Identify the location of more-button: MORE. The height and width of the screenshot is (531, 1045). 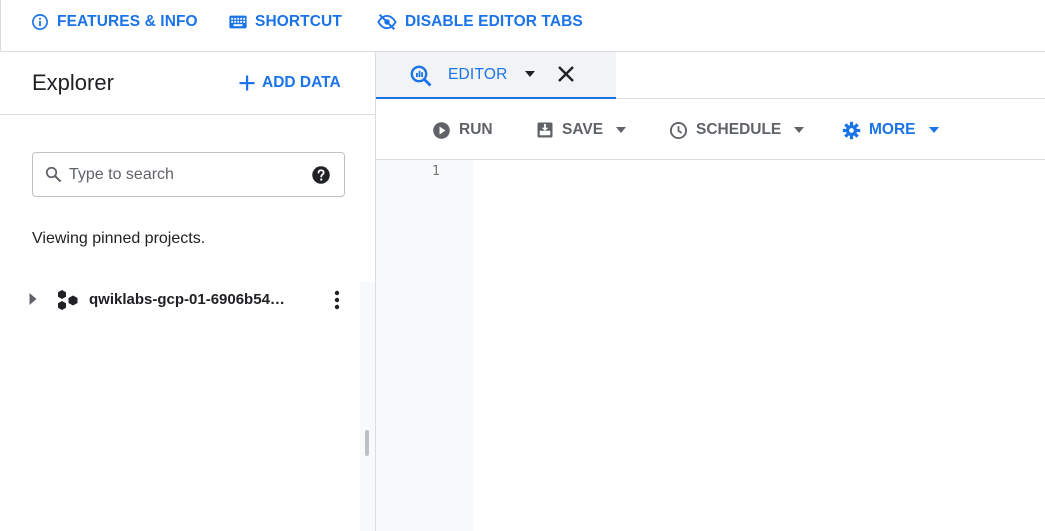
(891, 130).